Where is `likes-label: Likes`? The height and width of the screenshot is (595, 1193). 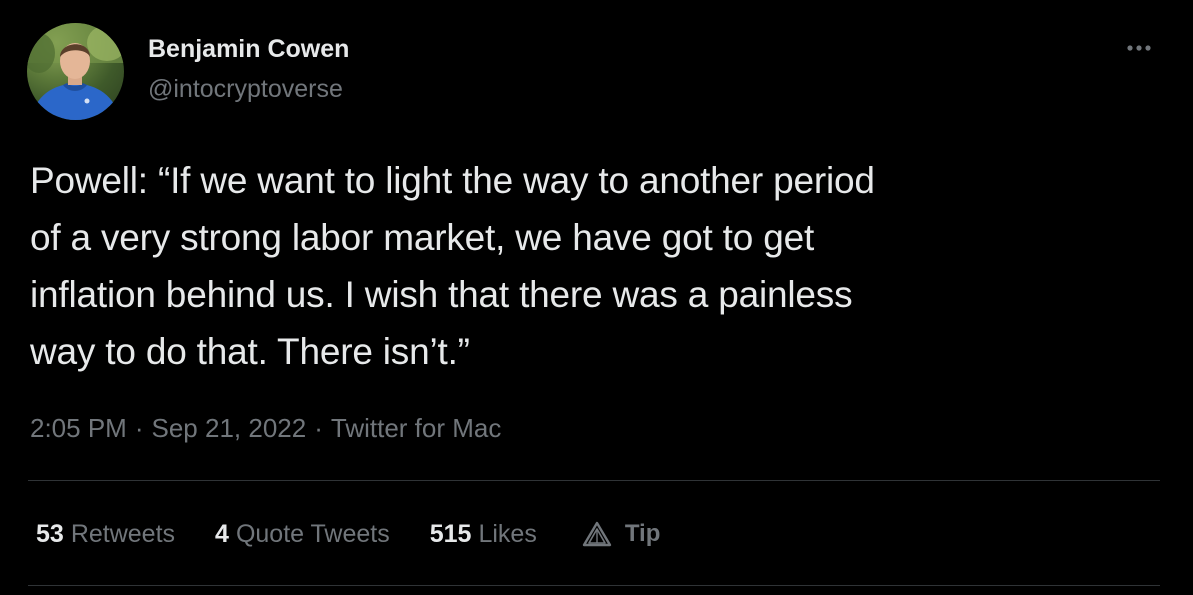
likes-label: Likes is located at coordinates (507, 534).